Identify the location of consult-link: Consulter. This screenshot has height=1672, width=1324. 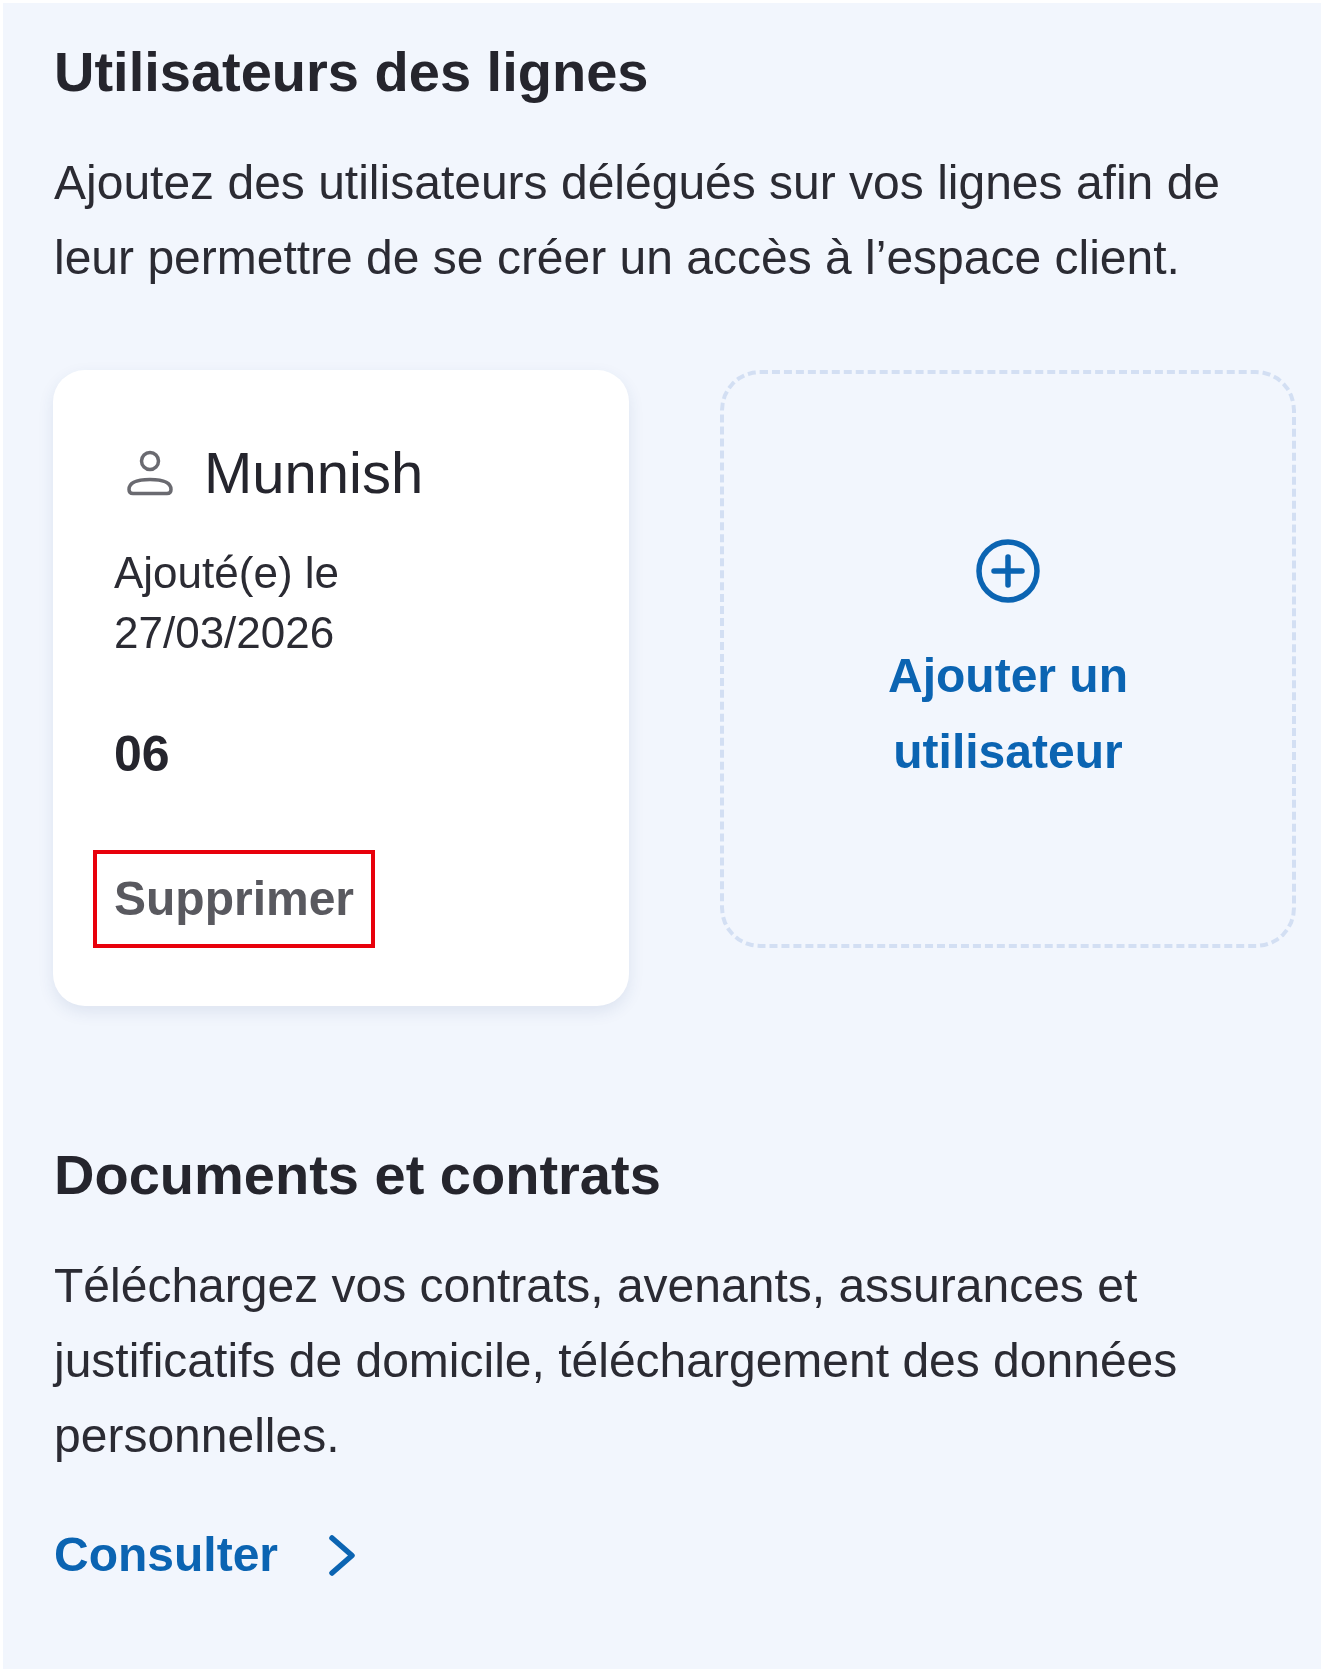
(205, 1555).